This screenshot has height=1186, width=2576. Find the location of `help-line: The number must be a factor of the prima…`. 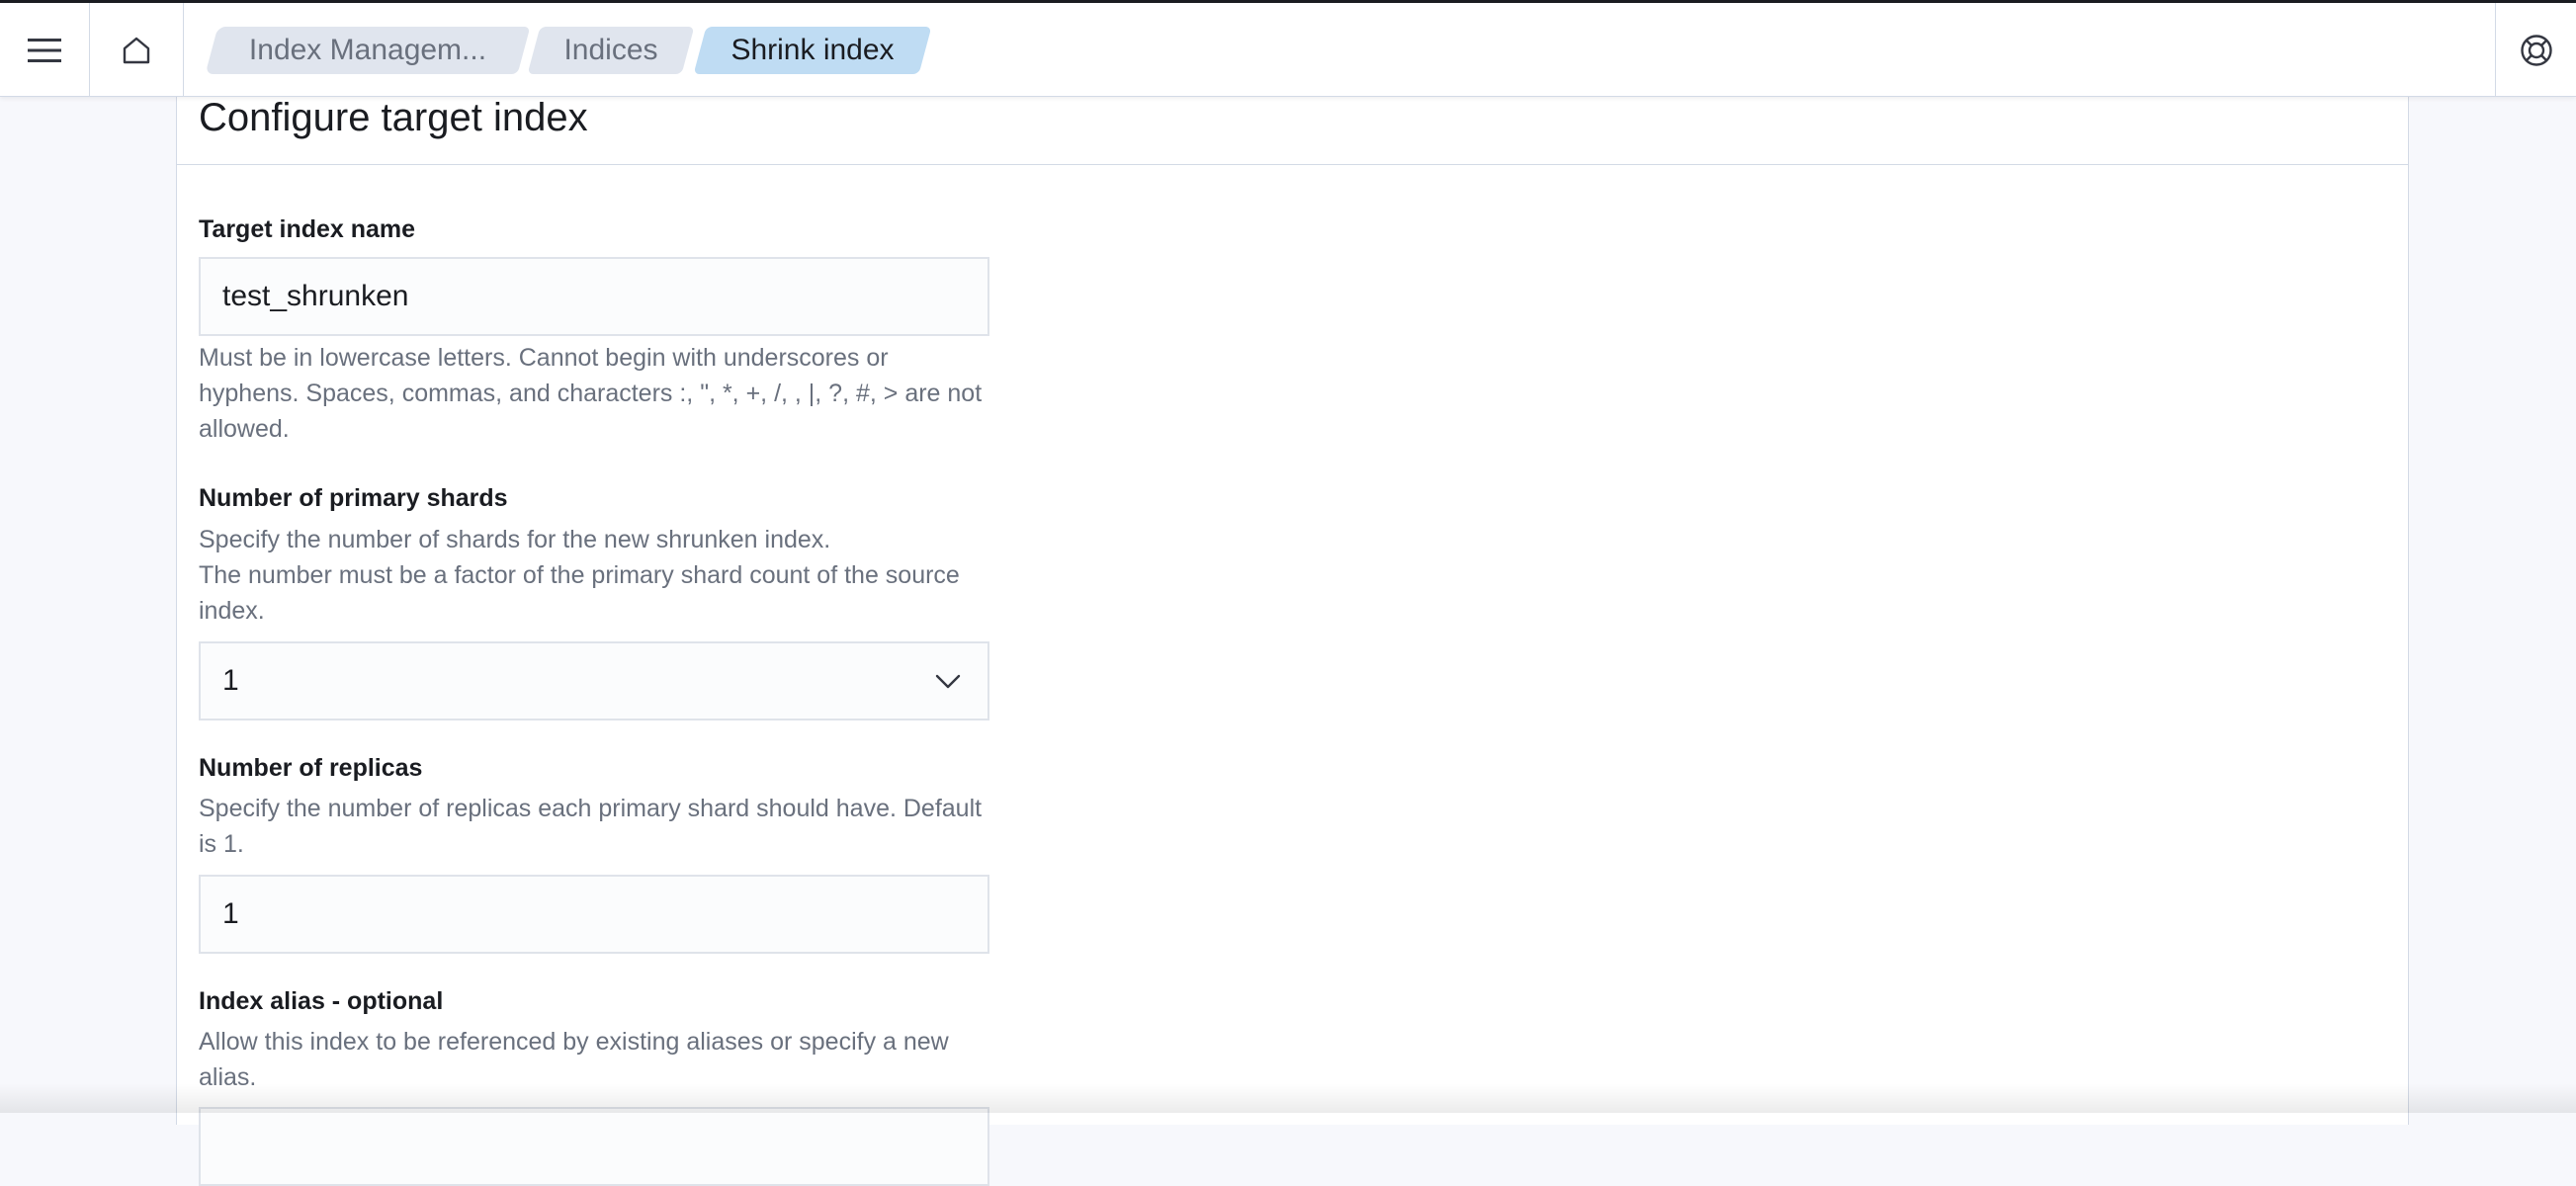

help-line: The number must be a factor of the prima… is located at coordinates (579, 575).